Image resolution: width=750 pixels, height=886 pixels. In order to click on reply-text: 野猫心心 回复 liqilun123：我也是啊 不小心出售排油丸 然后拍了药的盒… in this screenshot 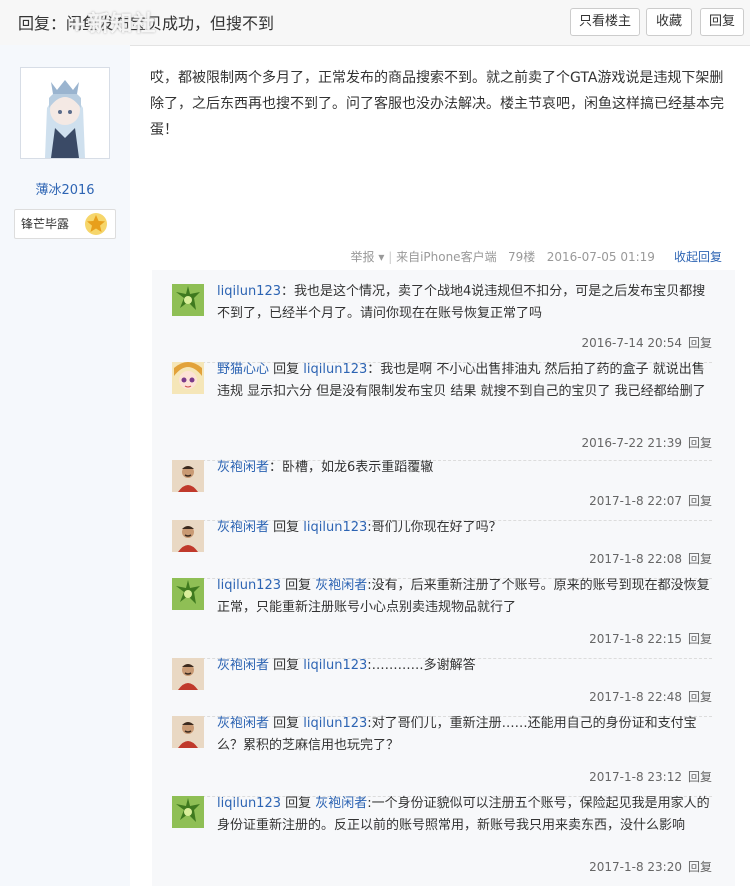, I will do `click(467, 381)`.